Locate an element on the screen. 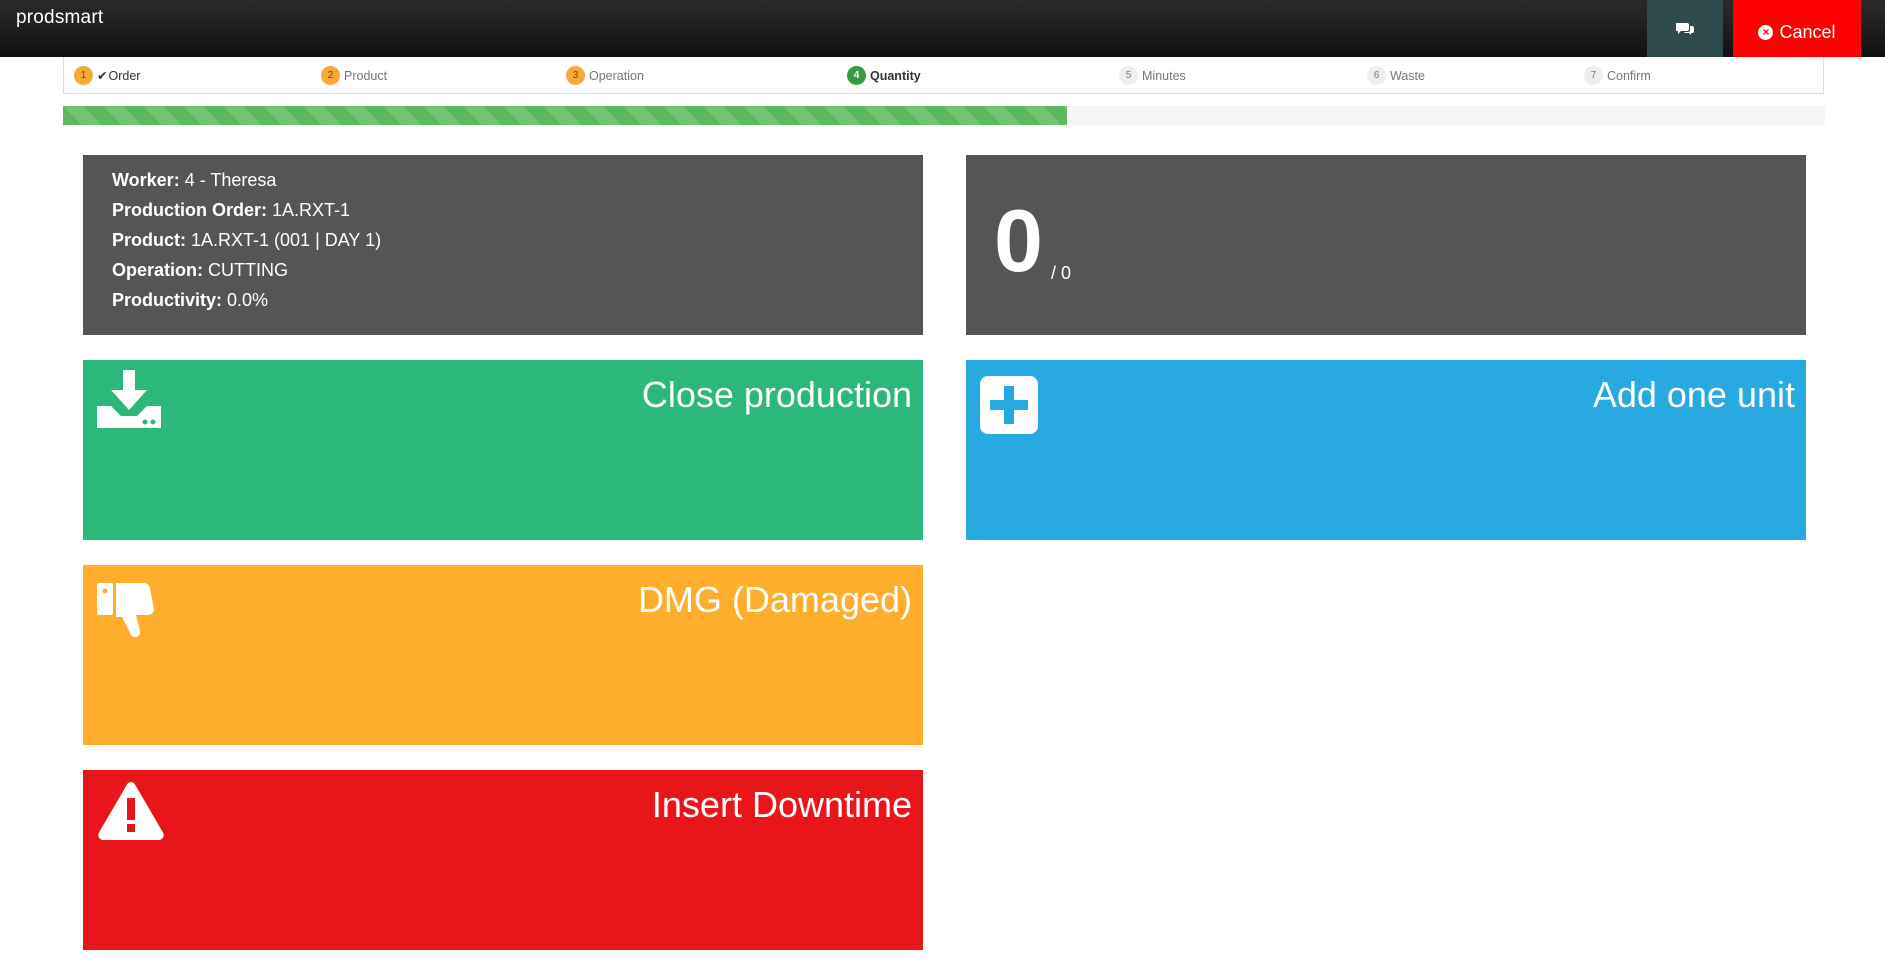 The width and height of the screenshot is (1885, 973). productivity-label: Productivity: is located at coordinates (167, 300).